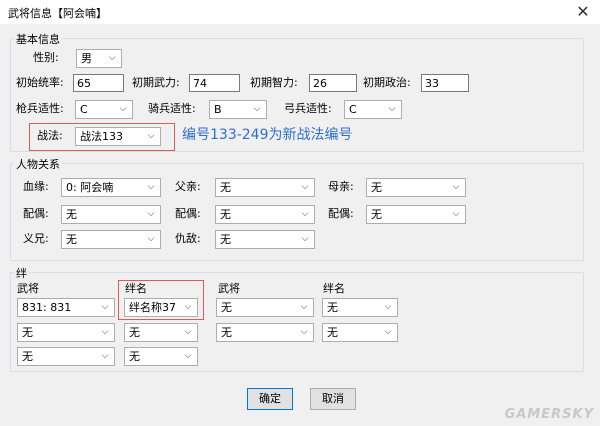  Describe the element at coordinates (229, 288) in the screenshot. I see `bond-general-header-2: 武将` at that location.